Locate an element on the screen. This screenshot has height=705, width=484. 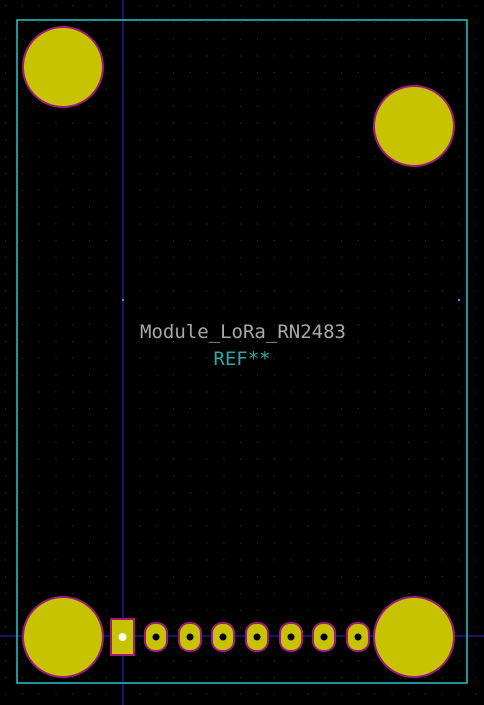
mounting-hole-top-right is located at coordinates (414, 126).